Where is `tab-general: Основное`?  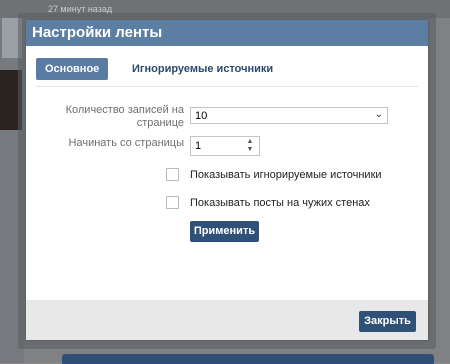 tab-general: Основное is located at coordinates (72, 69).